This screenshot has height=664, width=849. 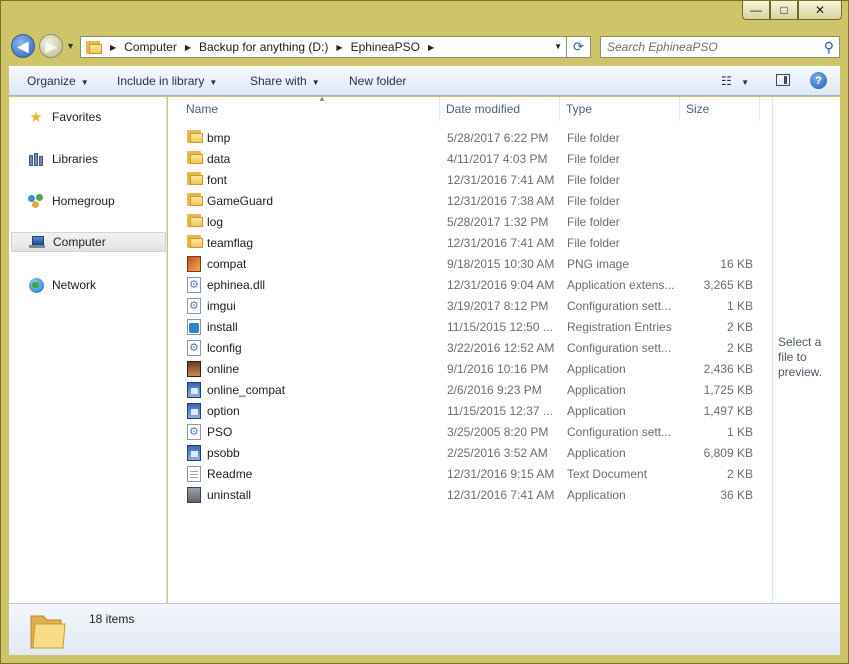 What do you see at coordinates (77, 117) in the screenshot?
I see `sidebar-item-label: Favorites` at bounding box center [77, 117].